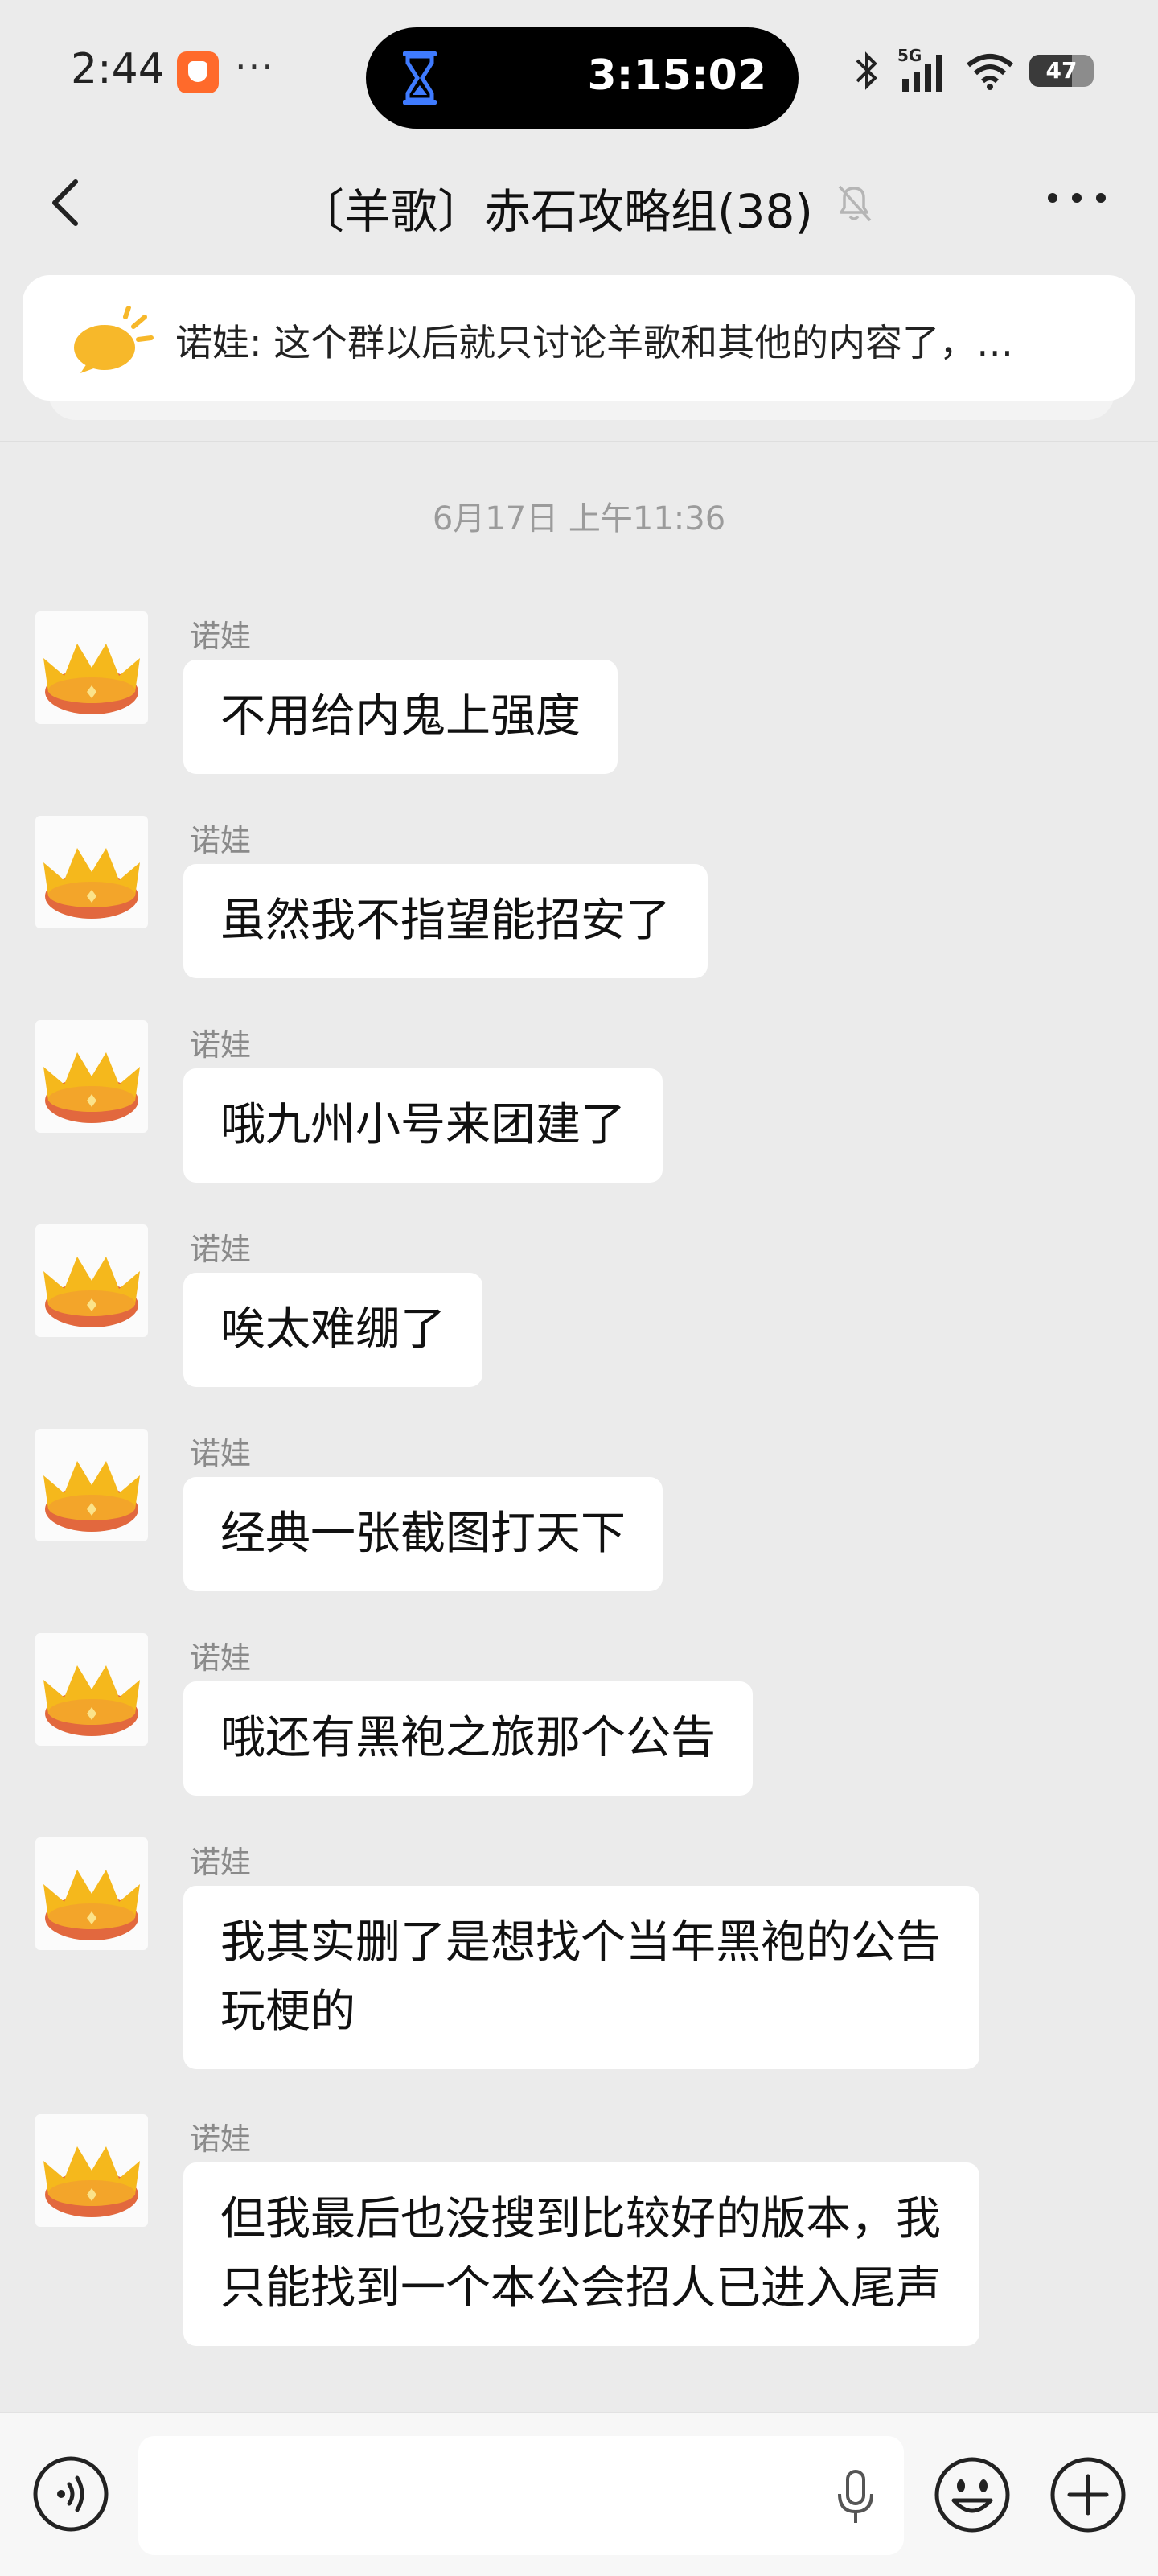  Describe the element at coordinates (67, 203) in the screenshot. I see `back-arrow-icon` at that location.